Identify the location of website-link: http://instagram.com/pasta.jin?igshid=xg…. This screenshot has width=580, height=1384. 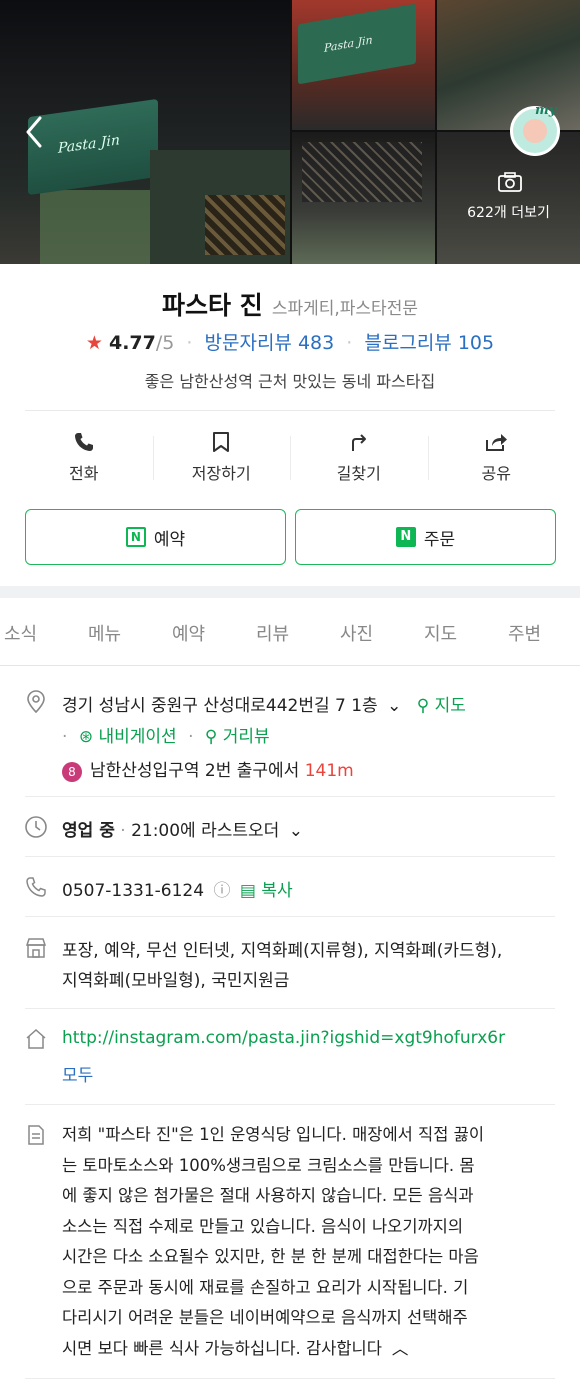
(283, 1038).